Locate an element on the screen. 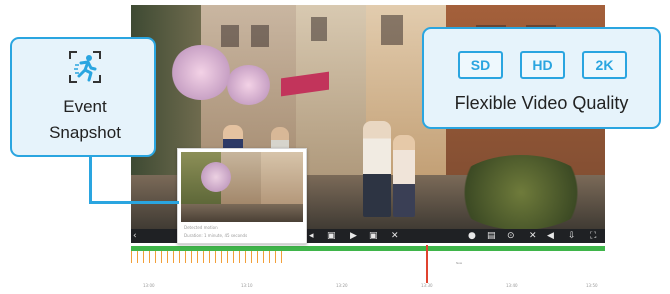 The width and height of the screenshot is (670, 294). timeline-time: 13:20 is located at coordinates (342, 285).